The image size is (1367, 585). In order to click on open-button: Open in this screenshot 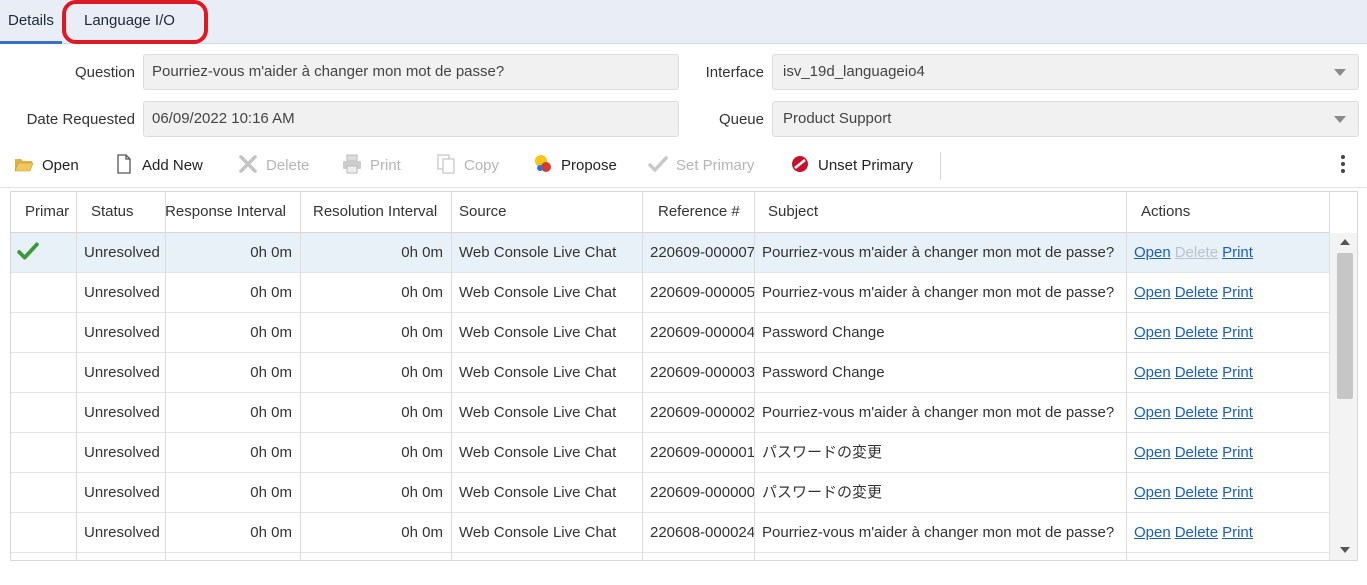, I will do `click(46, 166)`.